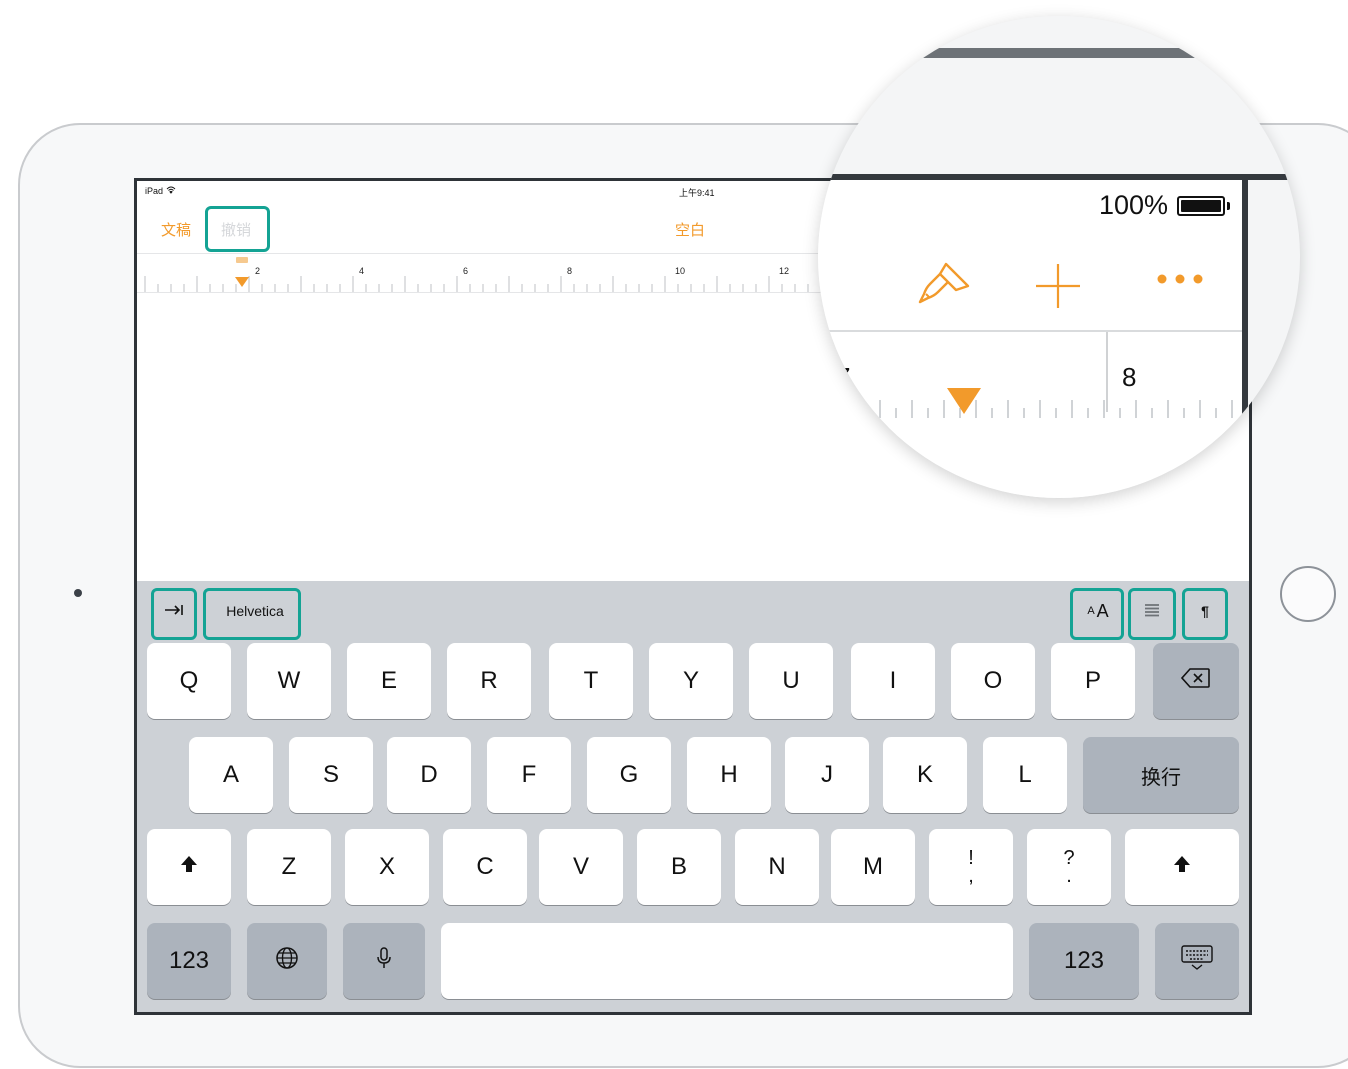 This screenshot has height=1069, width=1348. I want to click on microphone-icon, so click(384, 961).